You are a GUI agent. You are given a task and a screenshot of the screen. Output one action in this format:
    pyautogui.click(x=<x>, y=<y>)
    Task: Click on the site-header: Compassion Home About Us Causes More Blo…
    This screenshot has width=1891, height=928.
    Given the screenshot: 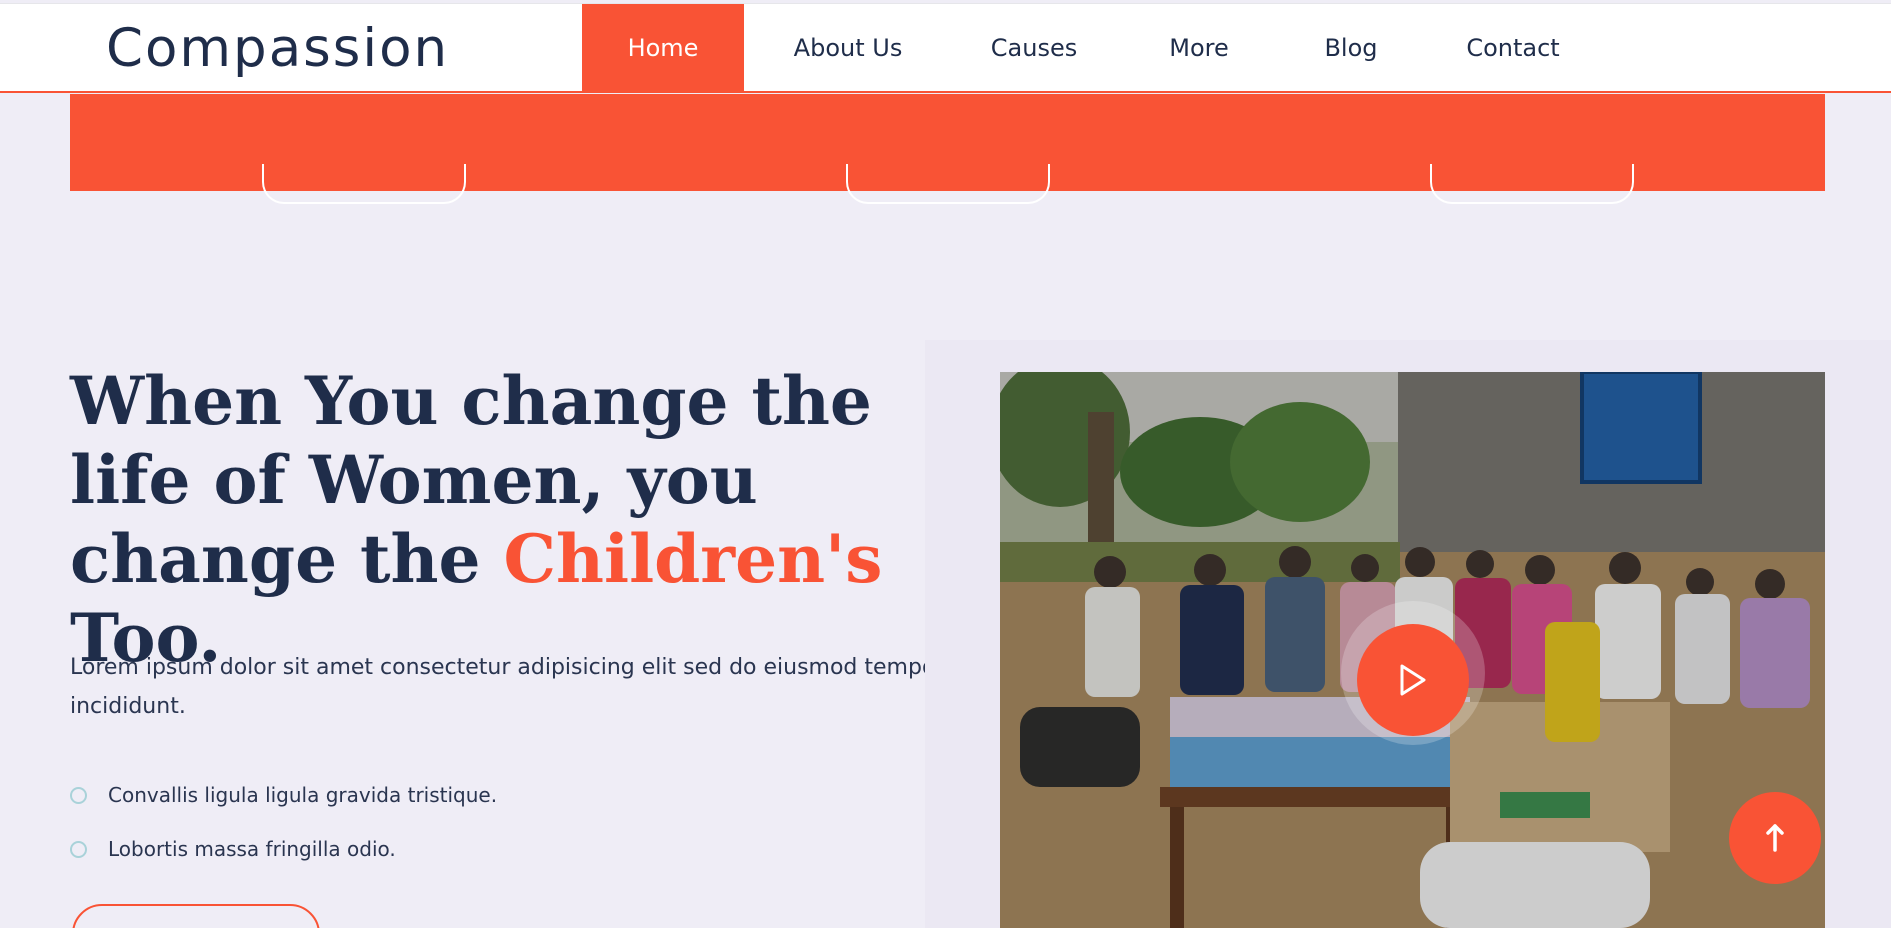 What is the action you would take?
    pyautogui.click(x=945, y=48)
    